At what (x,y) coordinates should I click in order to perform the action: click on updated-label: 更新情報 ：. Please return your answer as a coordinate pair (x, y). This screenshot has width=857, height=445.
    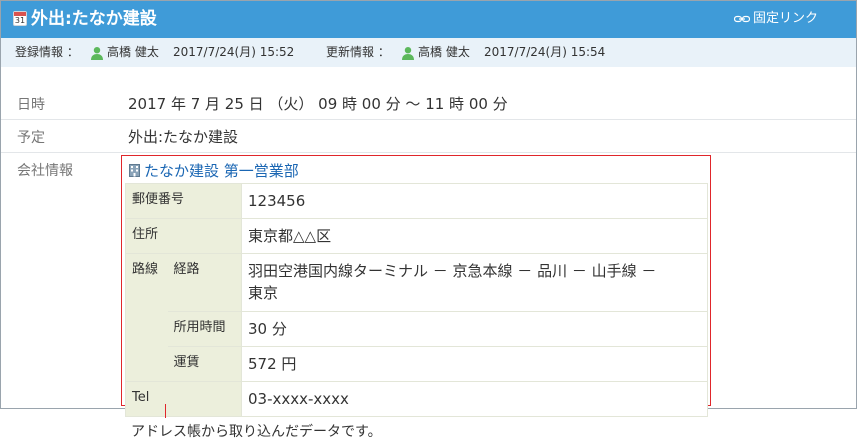
    Looking at the image, I should click on (358, 52).